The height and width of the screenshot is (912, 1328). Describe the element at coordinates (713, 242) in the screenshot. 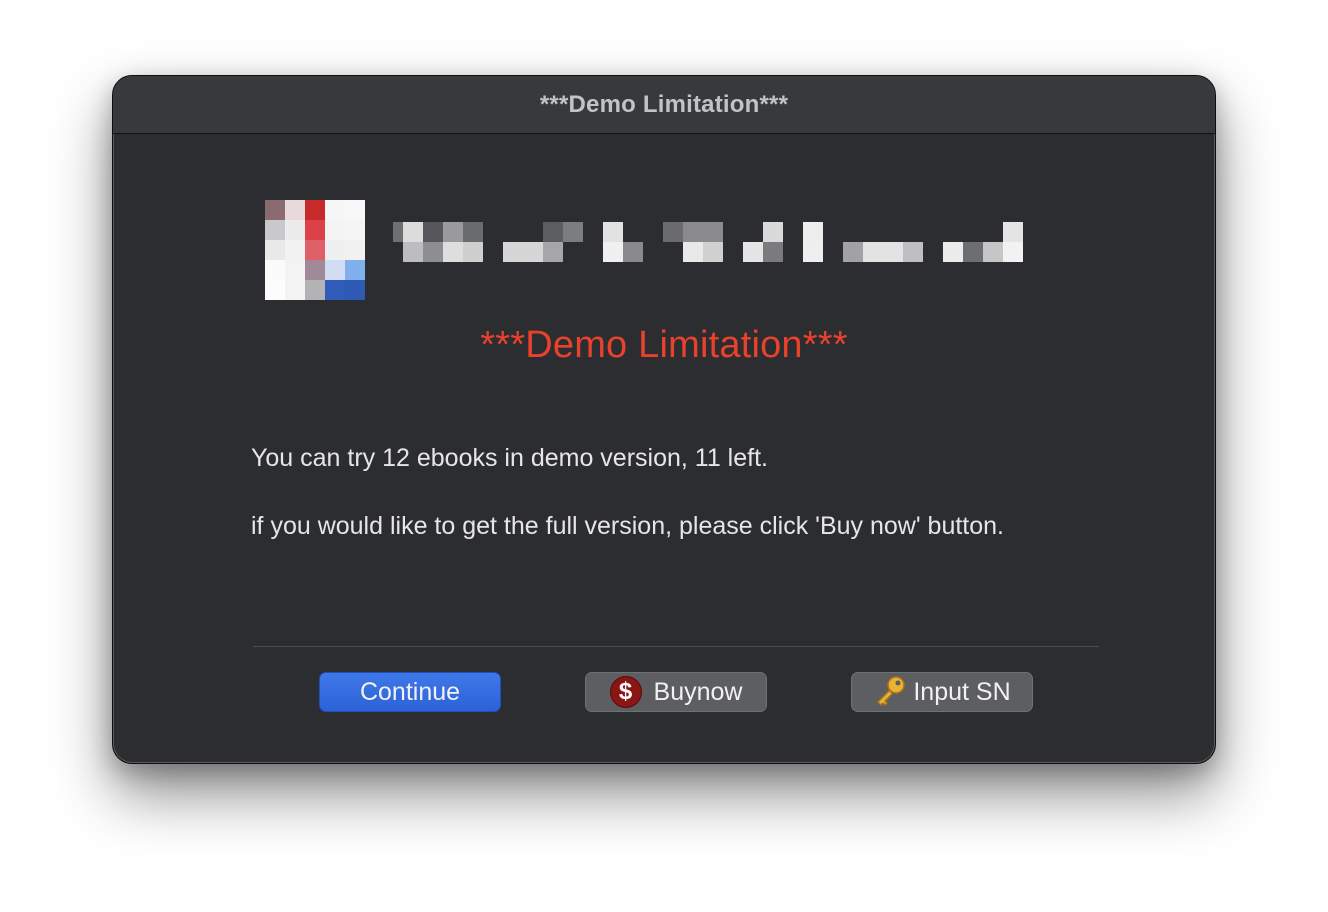

I see `app-name-pixelated` at that location.